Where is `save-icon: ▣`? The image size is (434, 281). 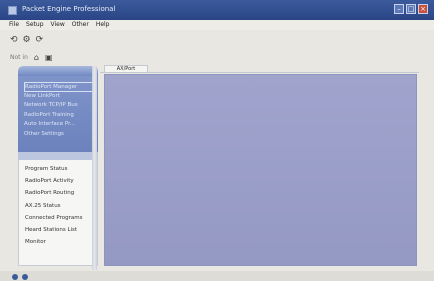 save-icon: ▣ is located at coordinates (49, 57).